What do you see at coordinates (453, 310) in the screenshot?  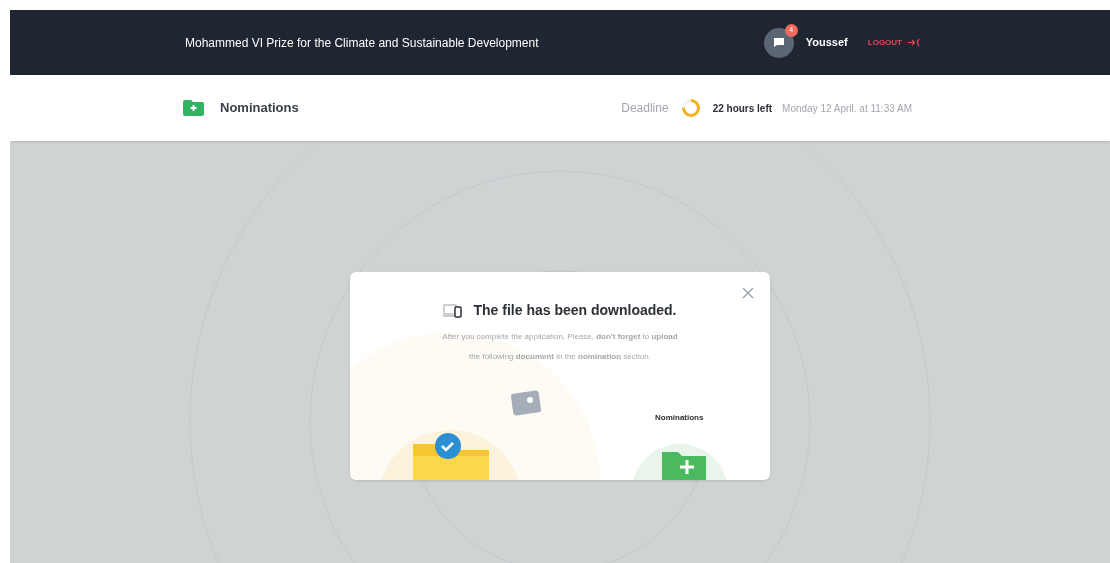 I see `laptop-phone-icon` at bounding box center [453, 310].